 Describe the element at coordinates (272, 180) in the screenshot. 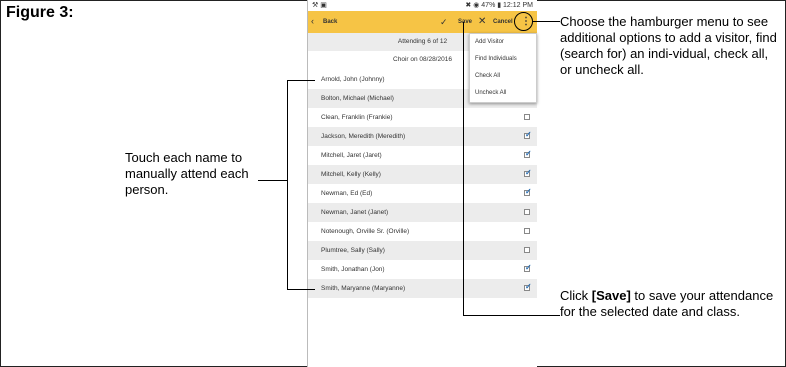

I see `names-callout-line` at that location.